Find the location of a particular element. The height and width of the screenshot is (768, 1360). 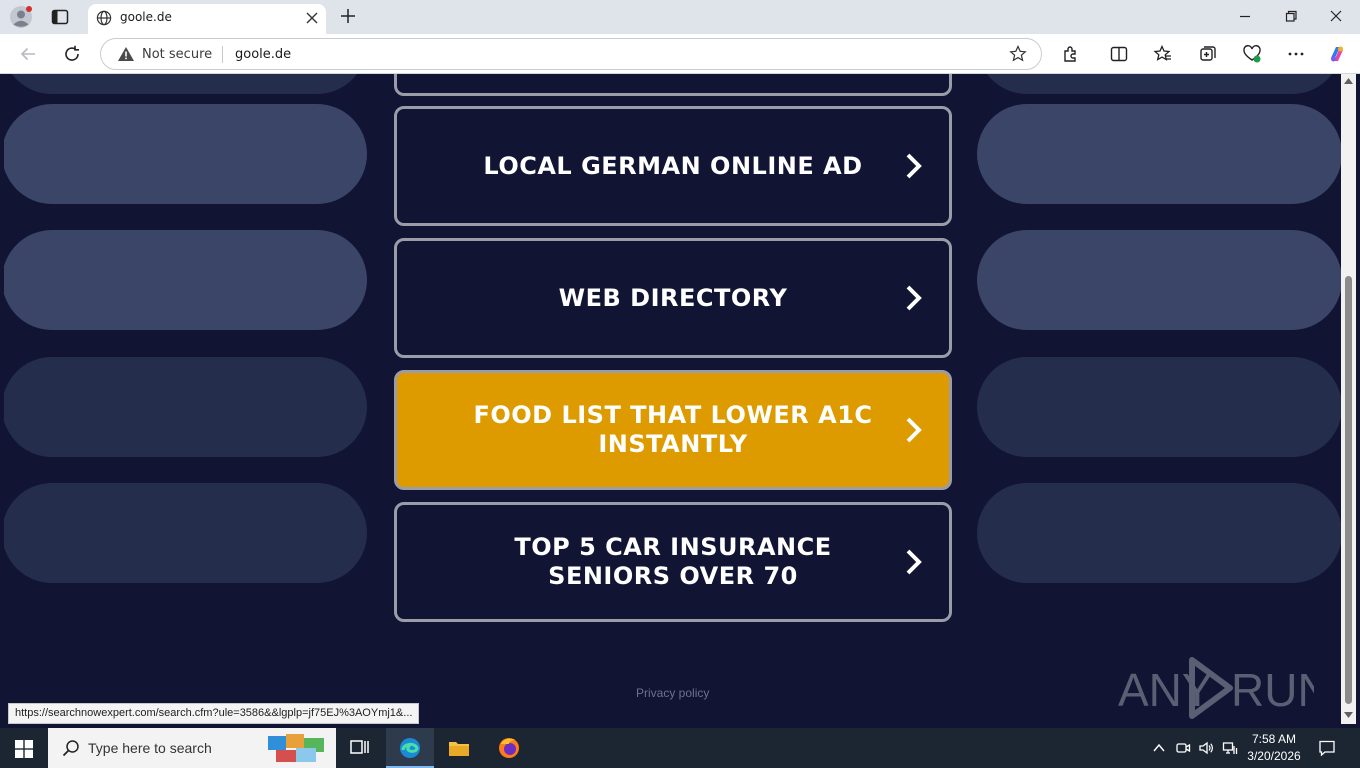

taskbar-clock: 7:58 AM 3/20/2026 is located at coordinates (1274, 748).